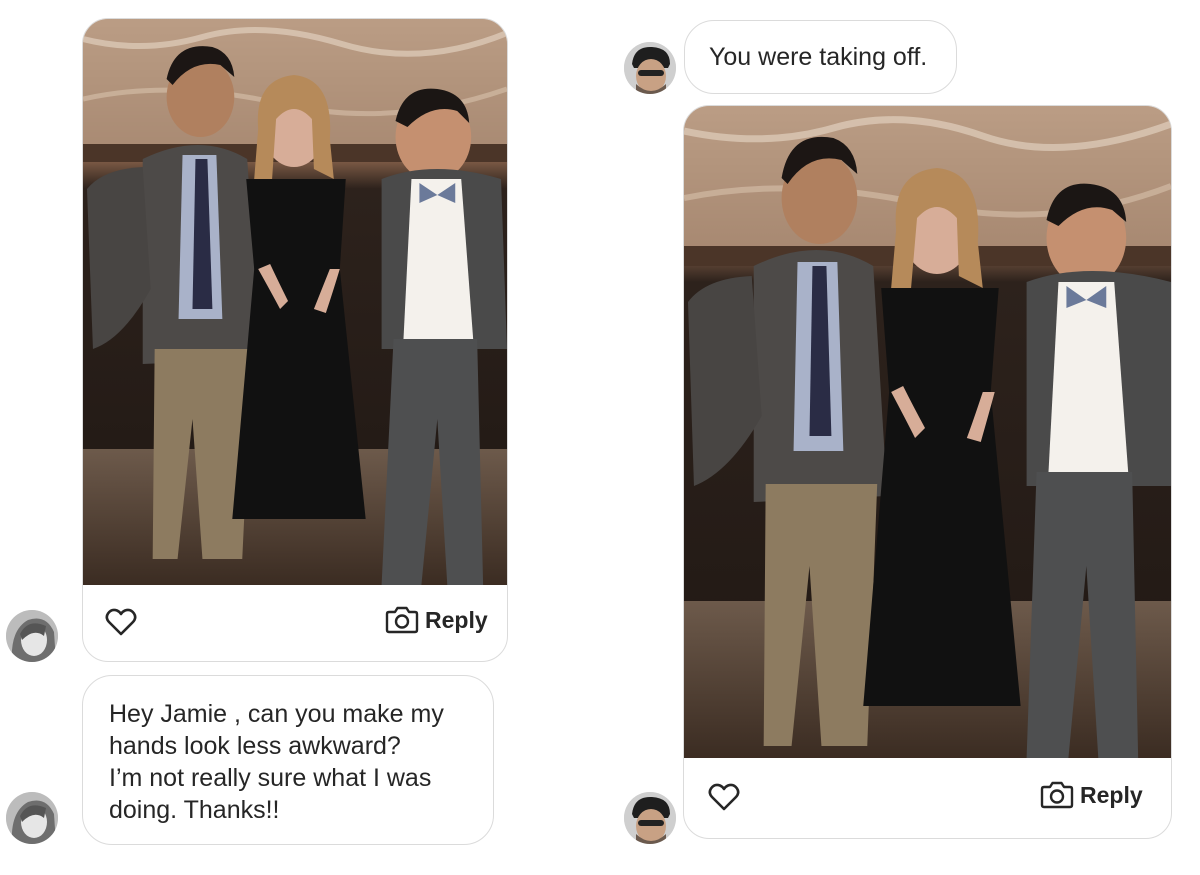 The height and width of the screenshot is (875, 1200). I want to click on left-reply-button: Reply, so click(436, 620).